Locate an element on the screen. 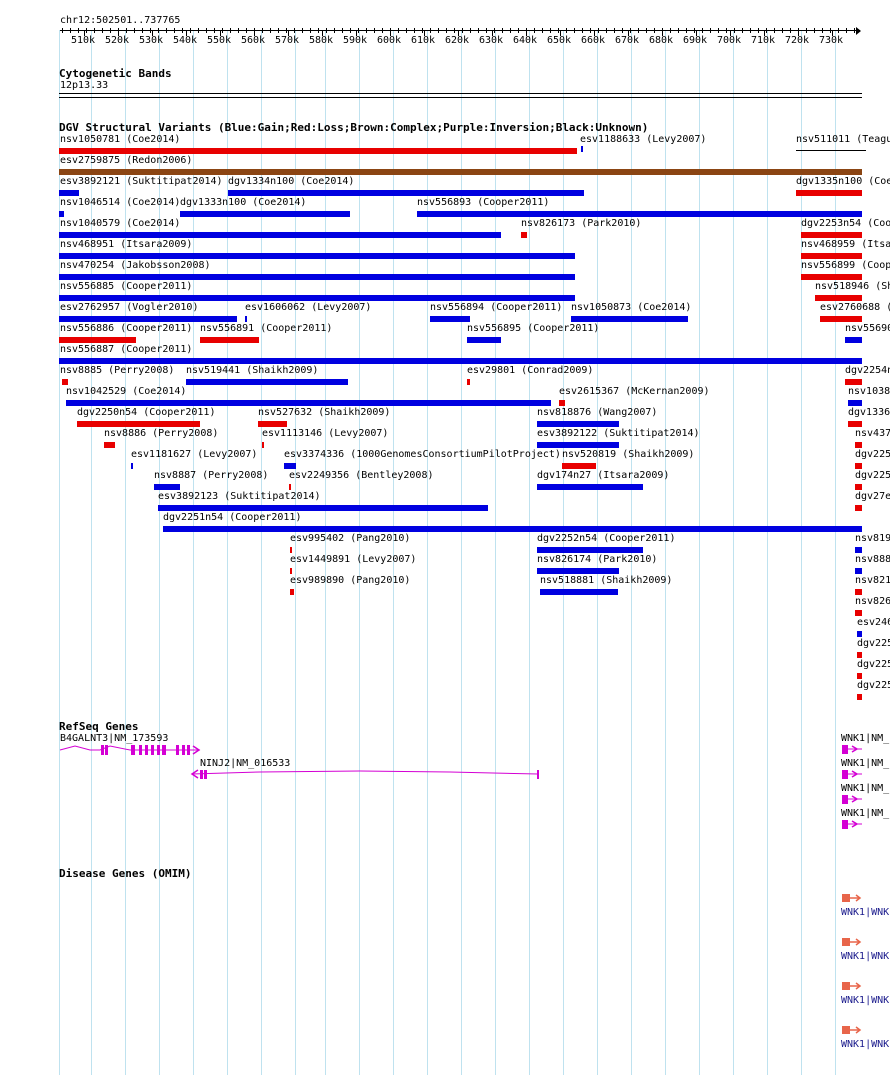 The width and height of the screenshot is (890, 1075). omim-gene-box is located at coordinates (846, 1030).